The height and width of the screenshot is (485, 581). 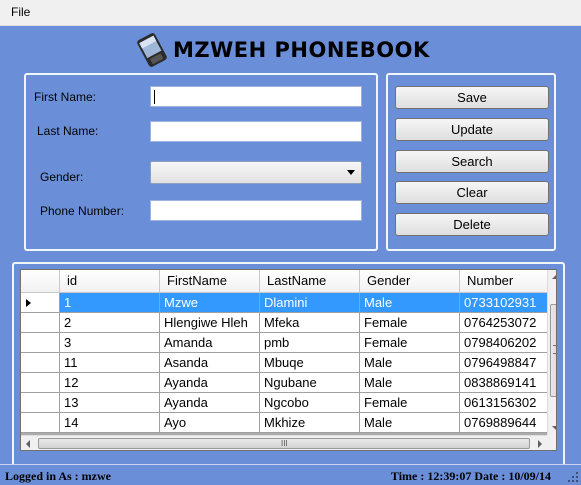 What do you see at coordinates (310, 363) in the screenshot?
I see `cell-lastname: Mbuqe` at bounding box center [310, 363].